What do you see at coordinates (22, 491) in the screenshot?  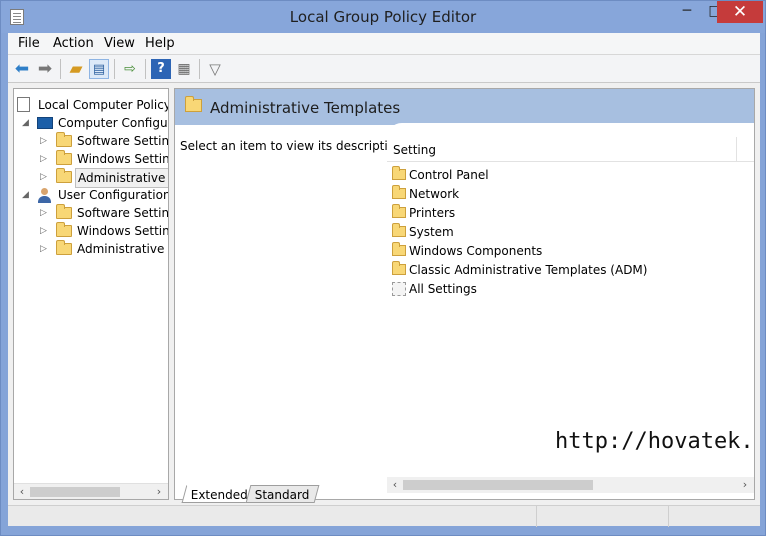 I see `scroll-left-icon: ‹` at bounding box center [22, 491].